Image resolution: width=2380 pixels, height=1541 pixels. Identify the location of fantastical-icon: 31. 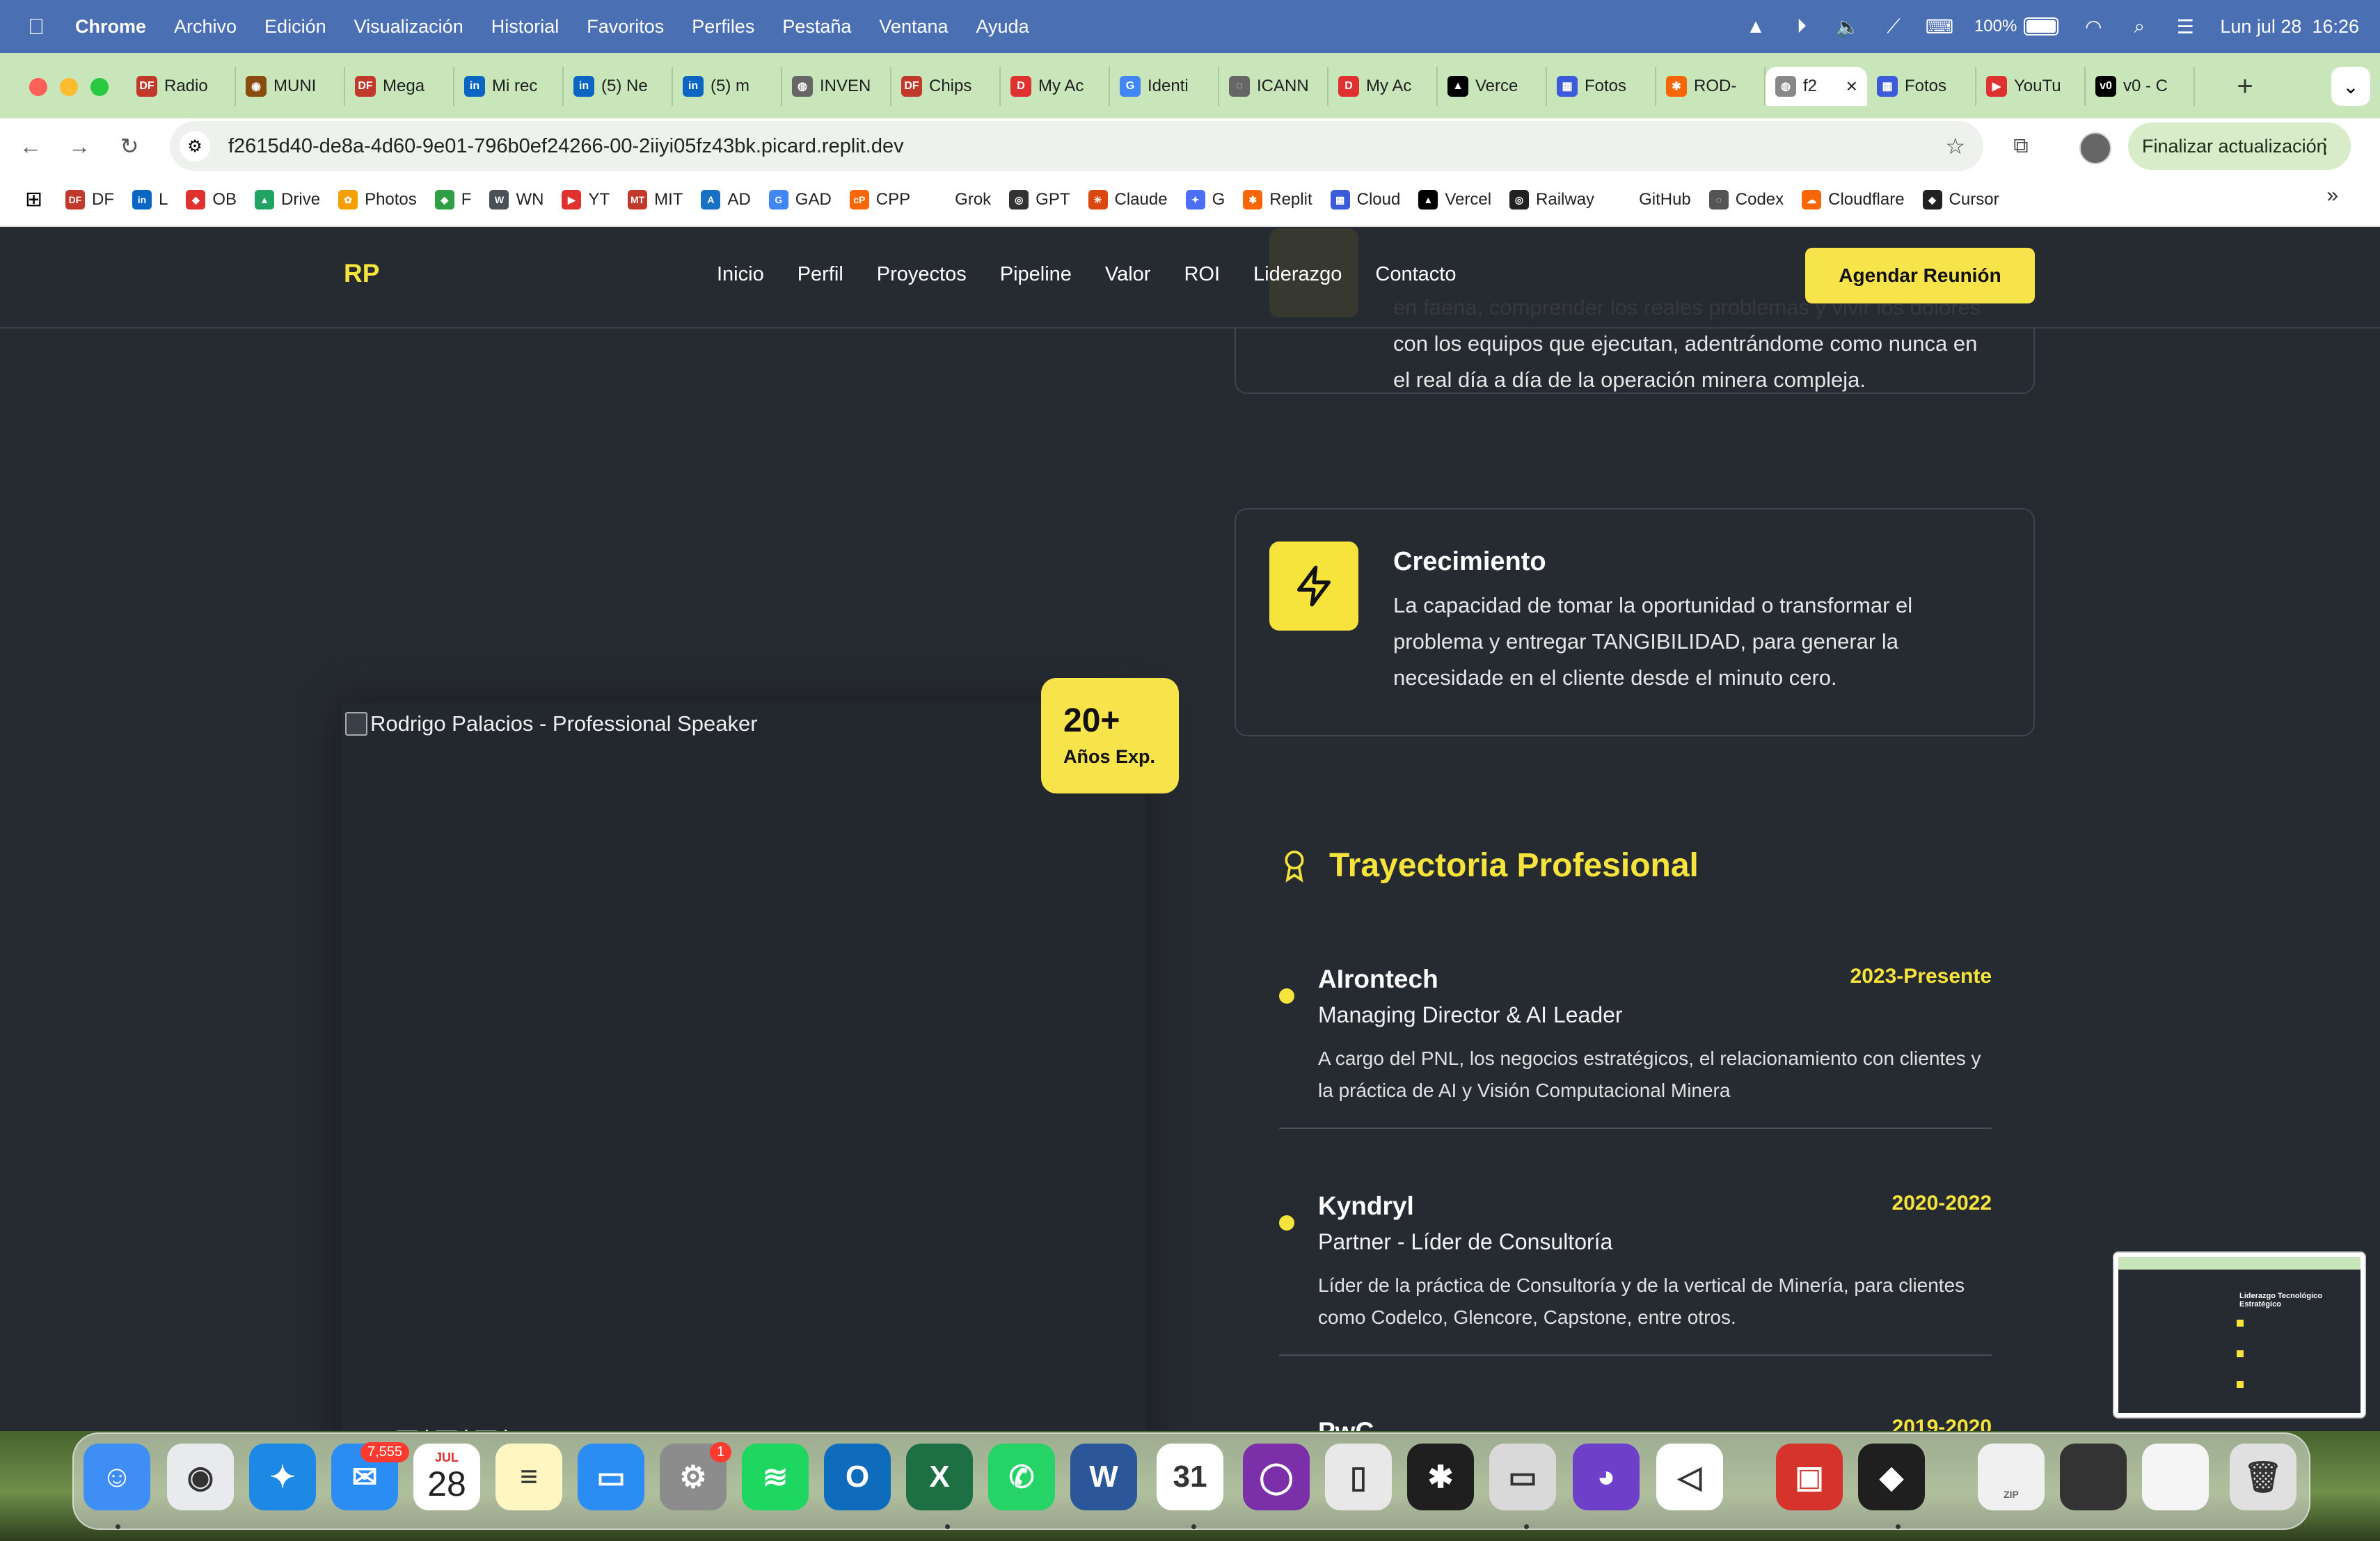
(1190, 1477).